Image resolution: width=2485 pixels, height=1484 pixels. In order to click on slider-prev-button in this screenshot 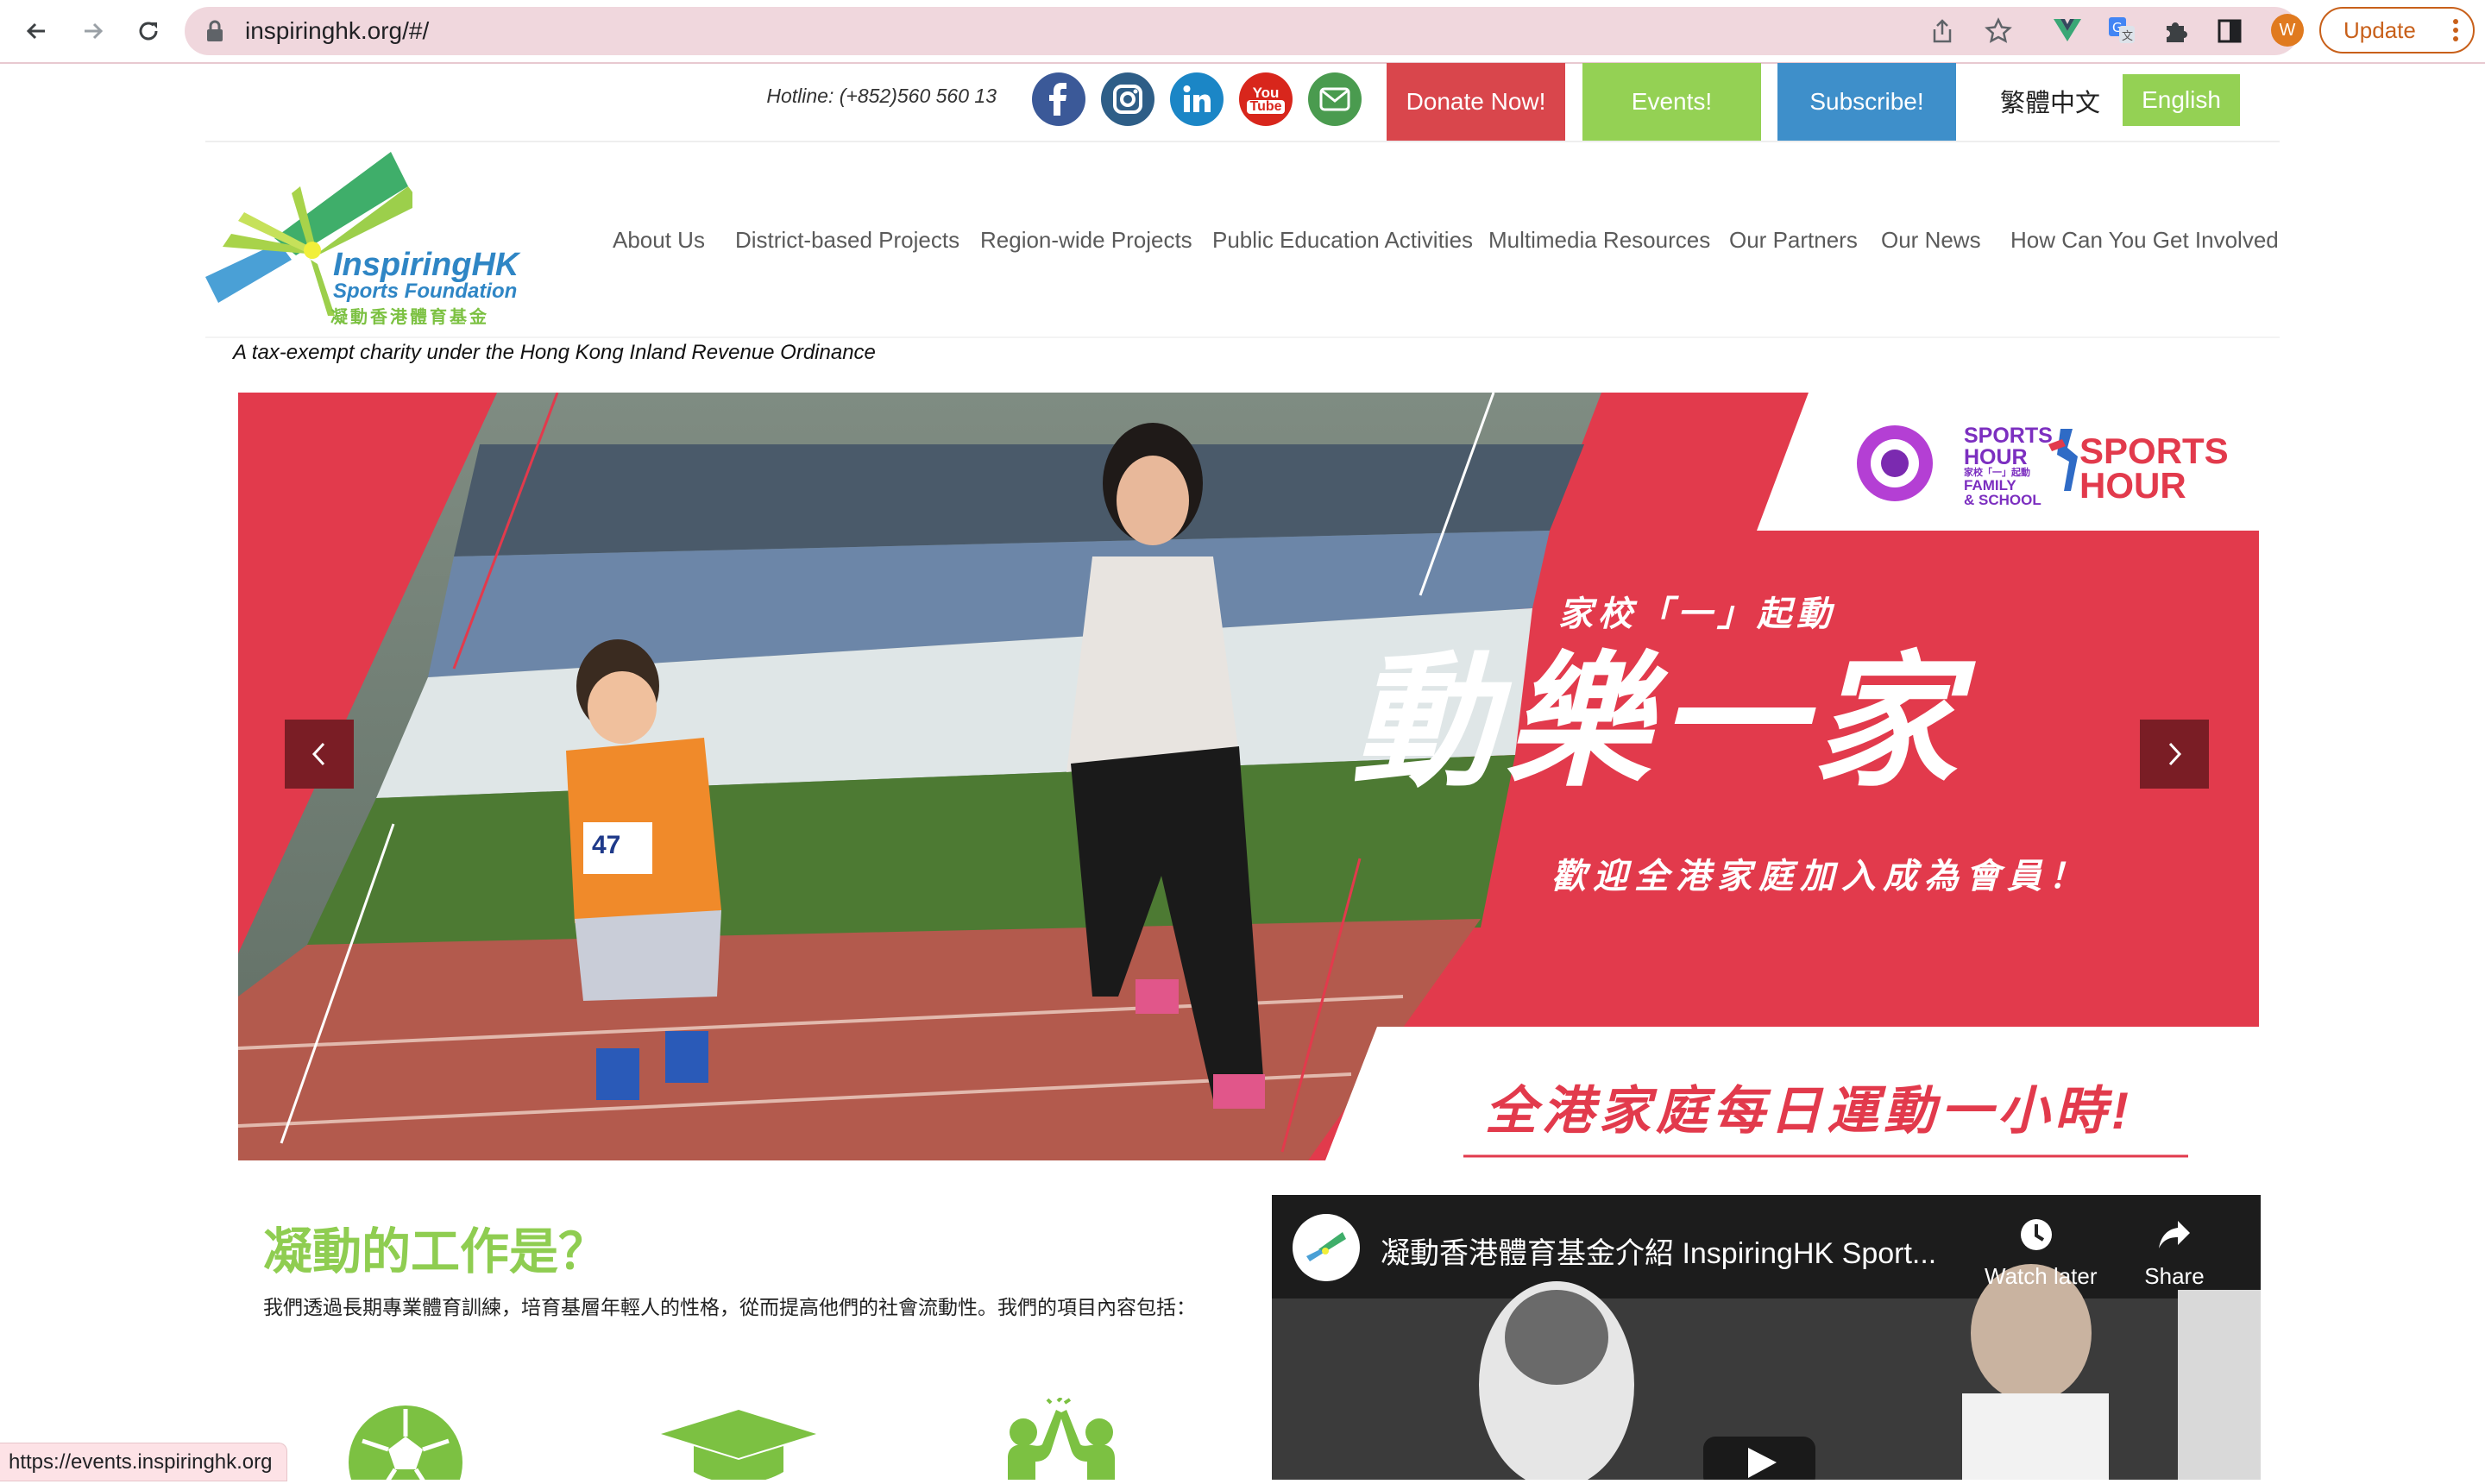, I will do `click(319, 754)`.